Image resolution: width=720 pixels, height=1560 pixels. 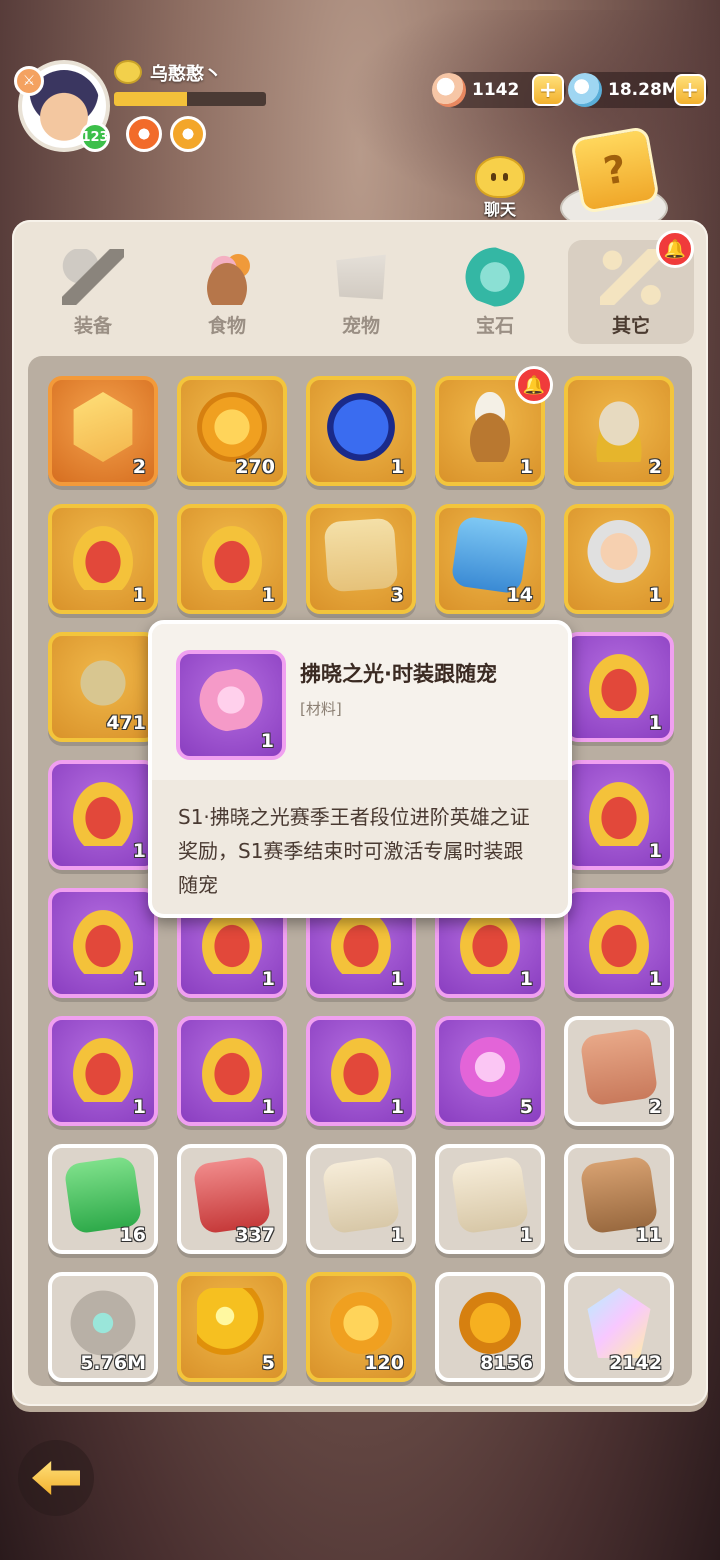 What do you see at coordinates (103, 1199) in the screenshot?
I see `inventory-slot: 16` at bounding box center [103, 1199].